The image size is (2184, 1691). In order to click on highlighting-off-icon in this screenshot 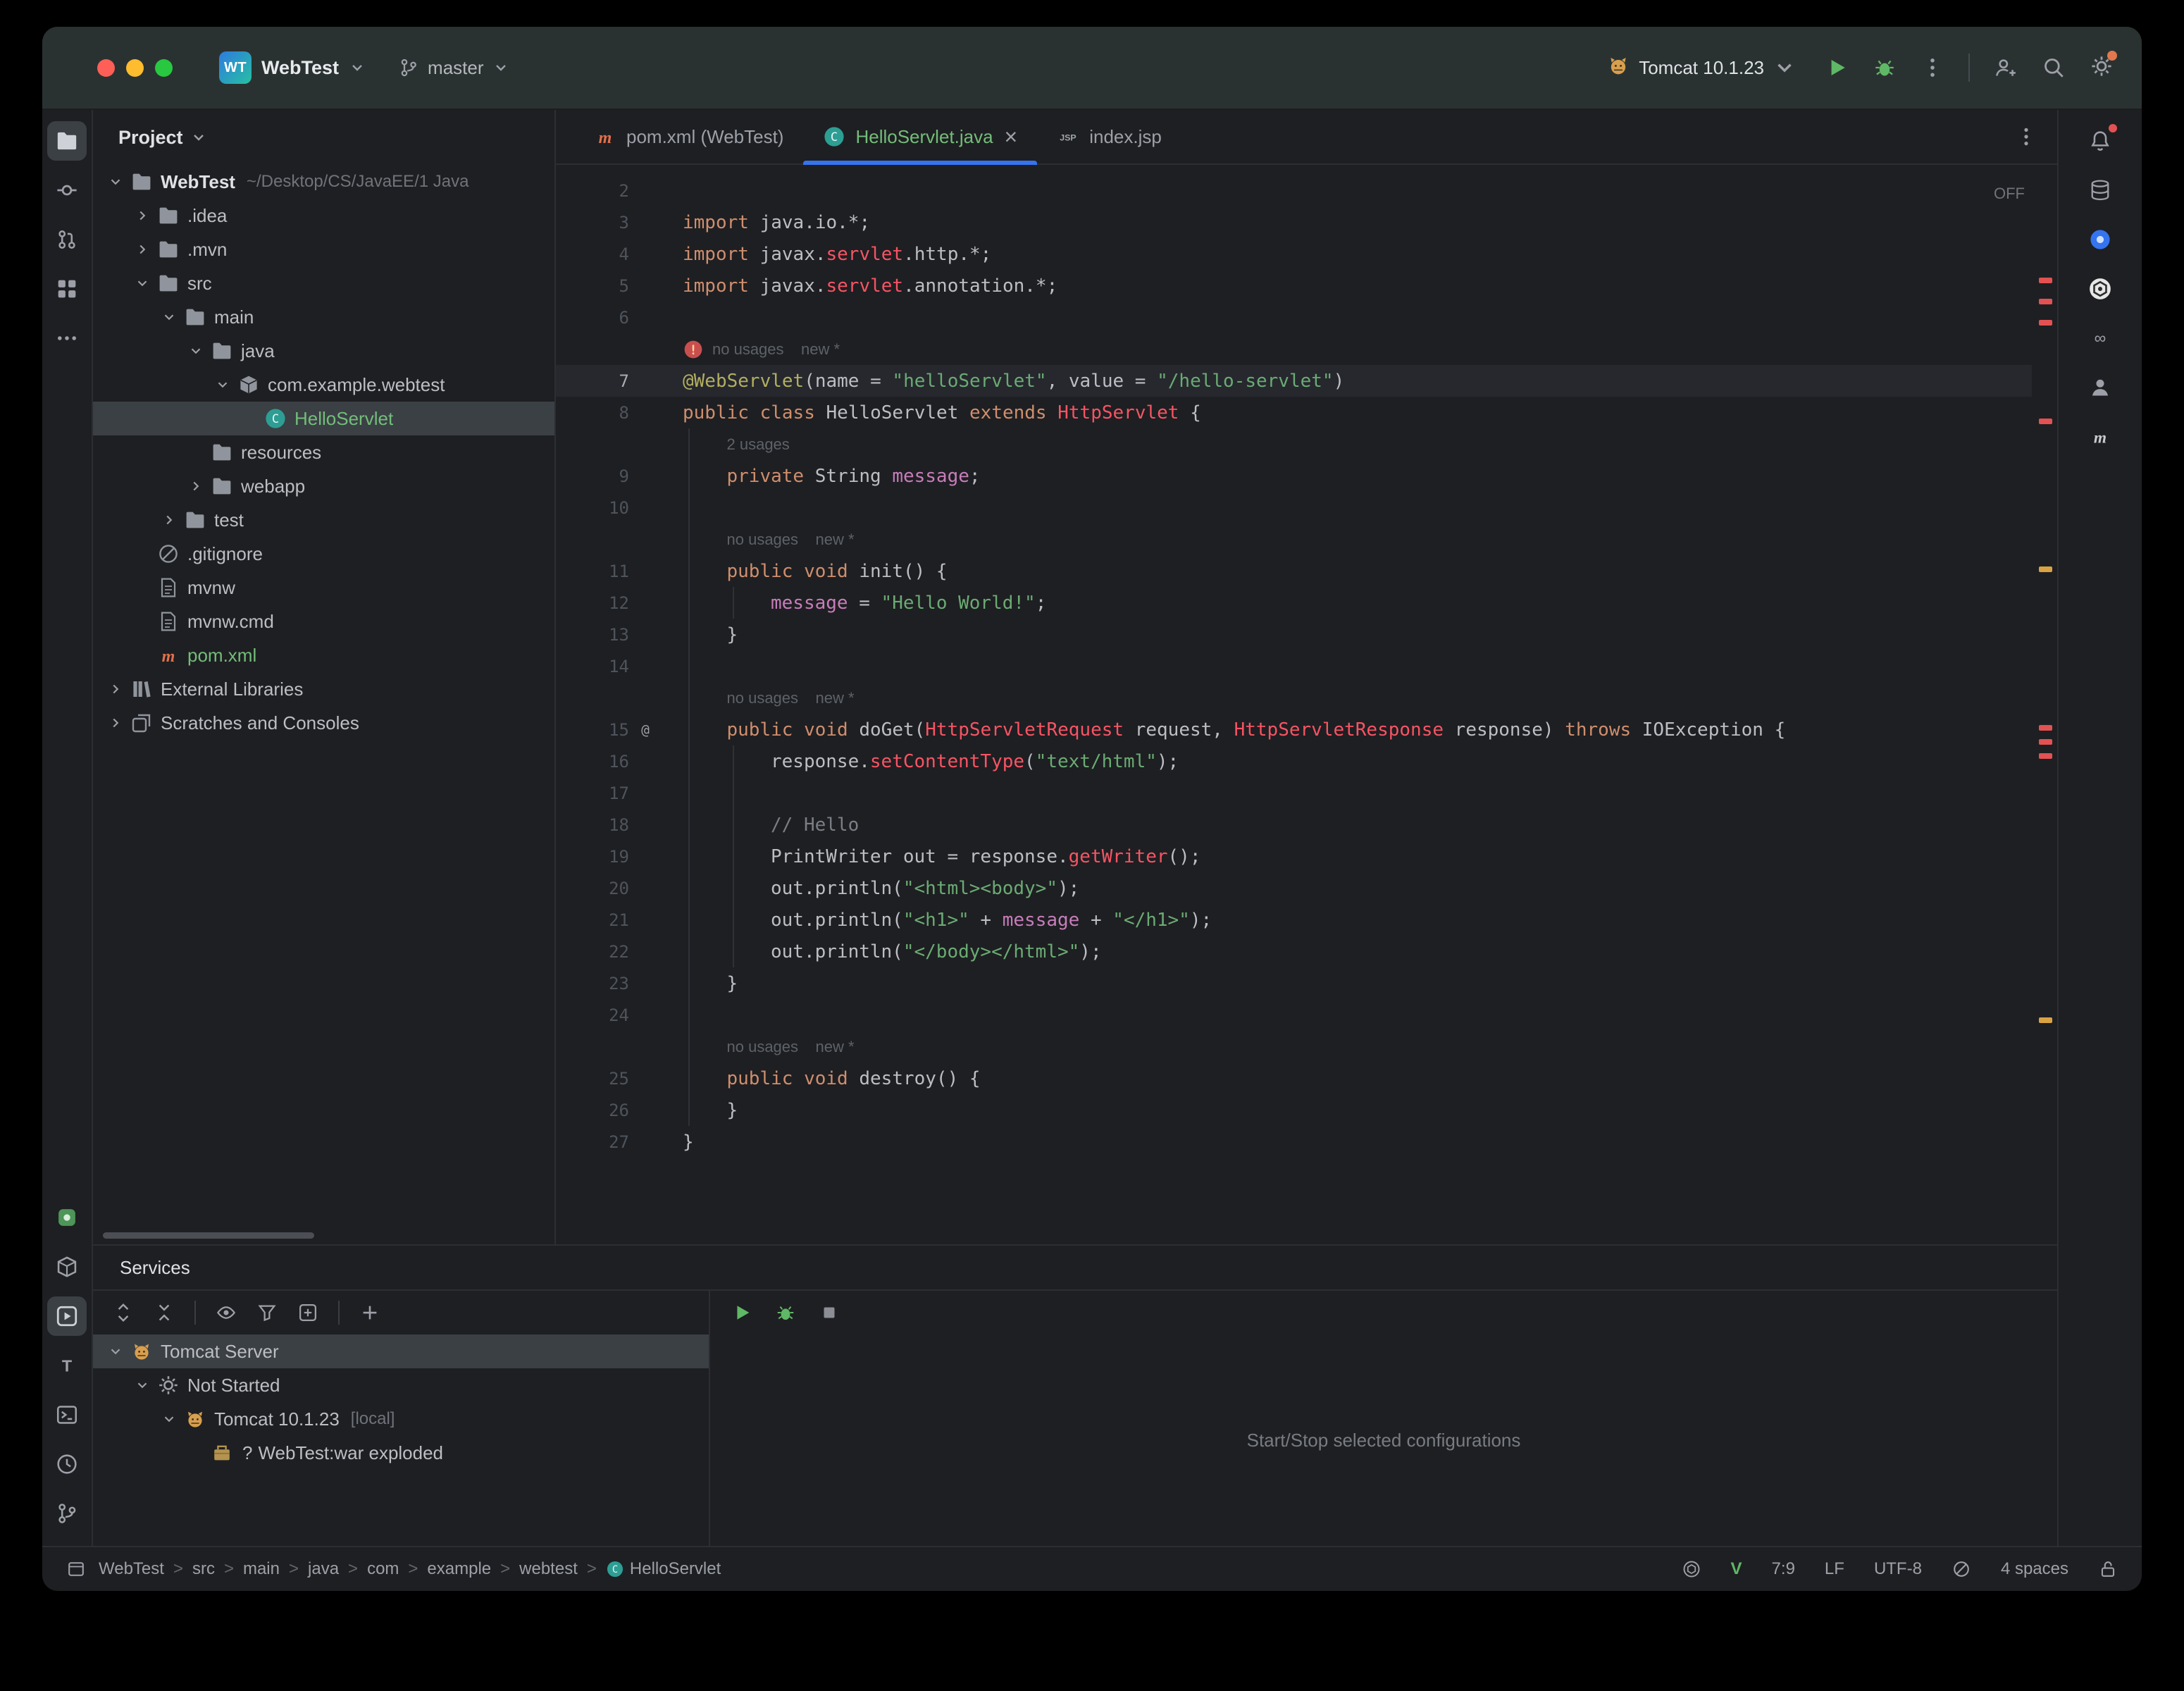, I will do `click(1961, 1569)`.